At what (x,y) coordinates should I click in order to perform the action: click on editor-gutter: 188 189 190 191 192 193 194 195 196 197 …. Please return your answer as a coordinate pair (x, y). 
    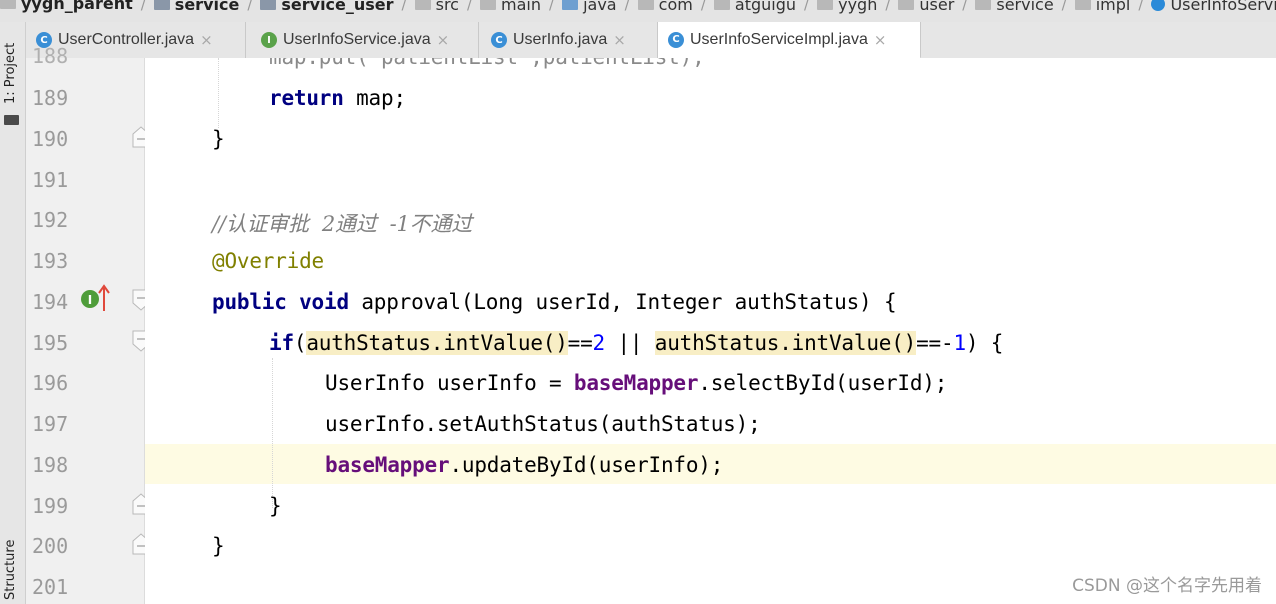
    Looking at the image, I should click on (105, 324).